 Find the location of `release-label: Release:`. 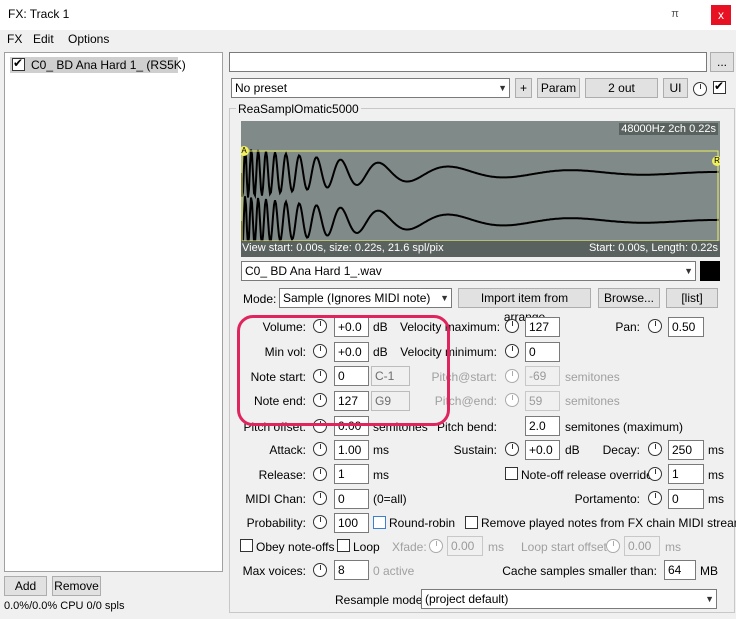

release-label: Release: is located at coordinates (282, 475).